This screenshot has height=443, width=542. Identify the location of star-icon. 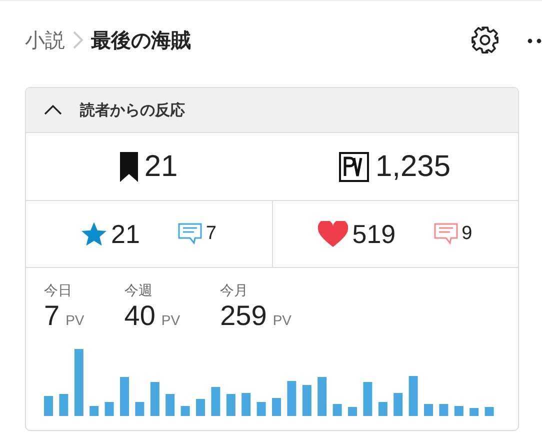
(94, 234).